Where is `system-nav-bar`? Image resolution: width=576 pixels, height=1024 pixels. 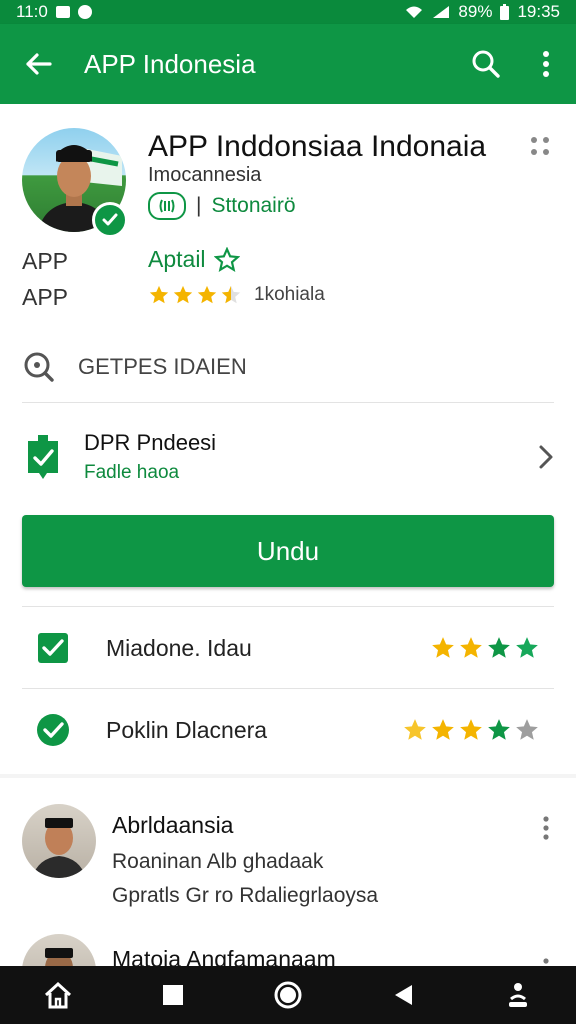 system-nav-bar is located at coordinates (288, 995).